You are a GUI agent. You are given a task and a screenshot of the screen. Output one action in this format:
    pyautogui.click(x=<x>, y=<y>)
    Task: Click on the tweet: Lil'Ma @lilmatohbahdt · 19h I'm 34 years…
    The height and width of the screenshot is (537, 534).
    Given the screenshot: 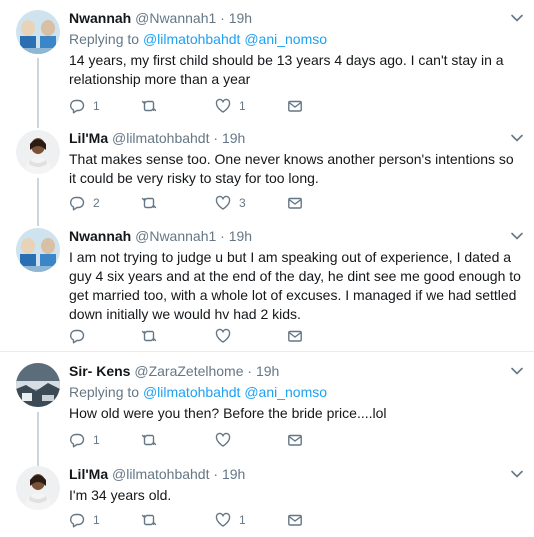 What is the action you would take?
    pyautogui.click(x=267, y=500)
    